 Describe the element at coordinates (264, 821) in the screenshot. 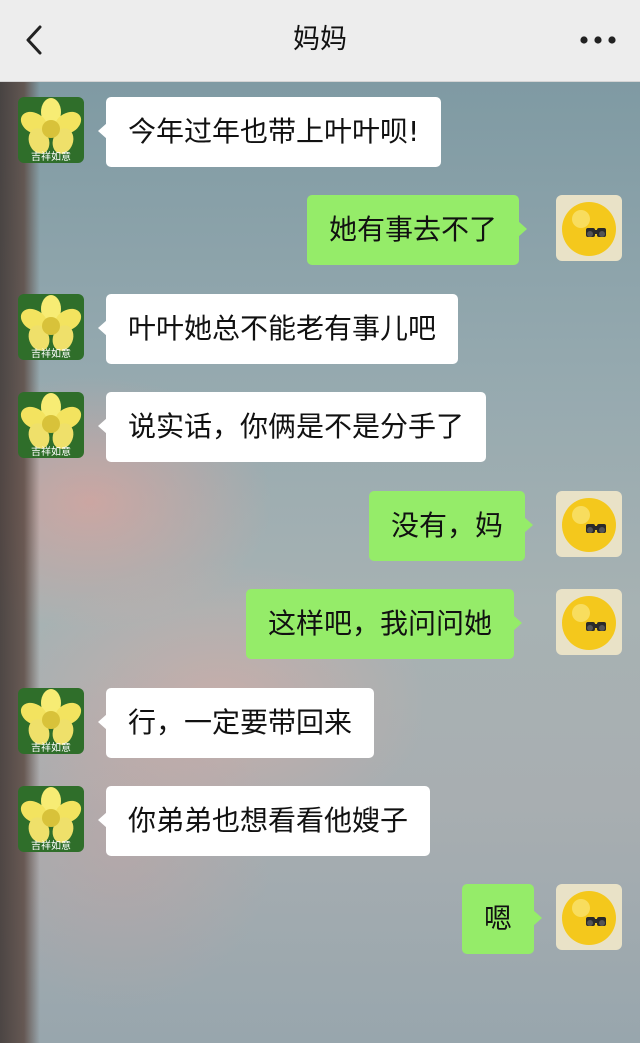

I see `message-bubble-incoming: 你弟弟也想看看他嫂子` at that location.